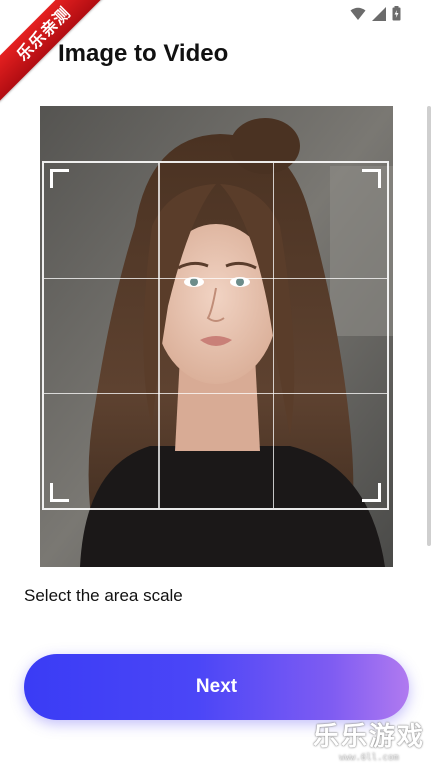 The height and width of the screenshot is (769, 433). Describe the element at coordinates (371, 492) in the screenshot. I see `crop-handle-bottom-right` at that location.